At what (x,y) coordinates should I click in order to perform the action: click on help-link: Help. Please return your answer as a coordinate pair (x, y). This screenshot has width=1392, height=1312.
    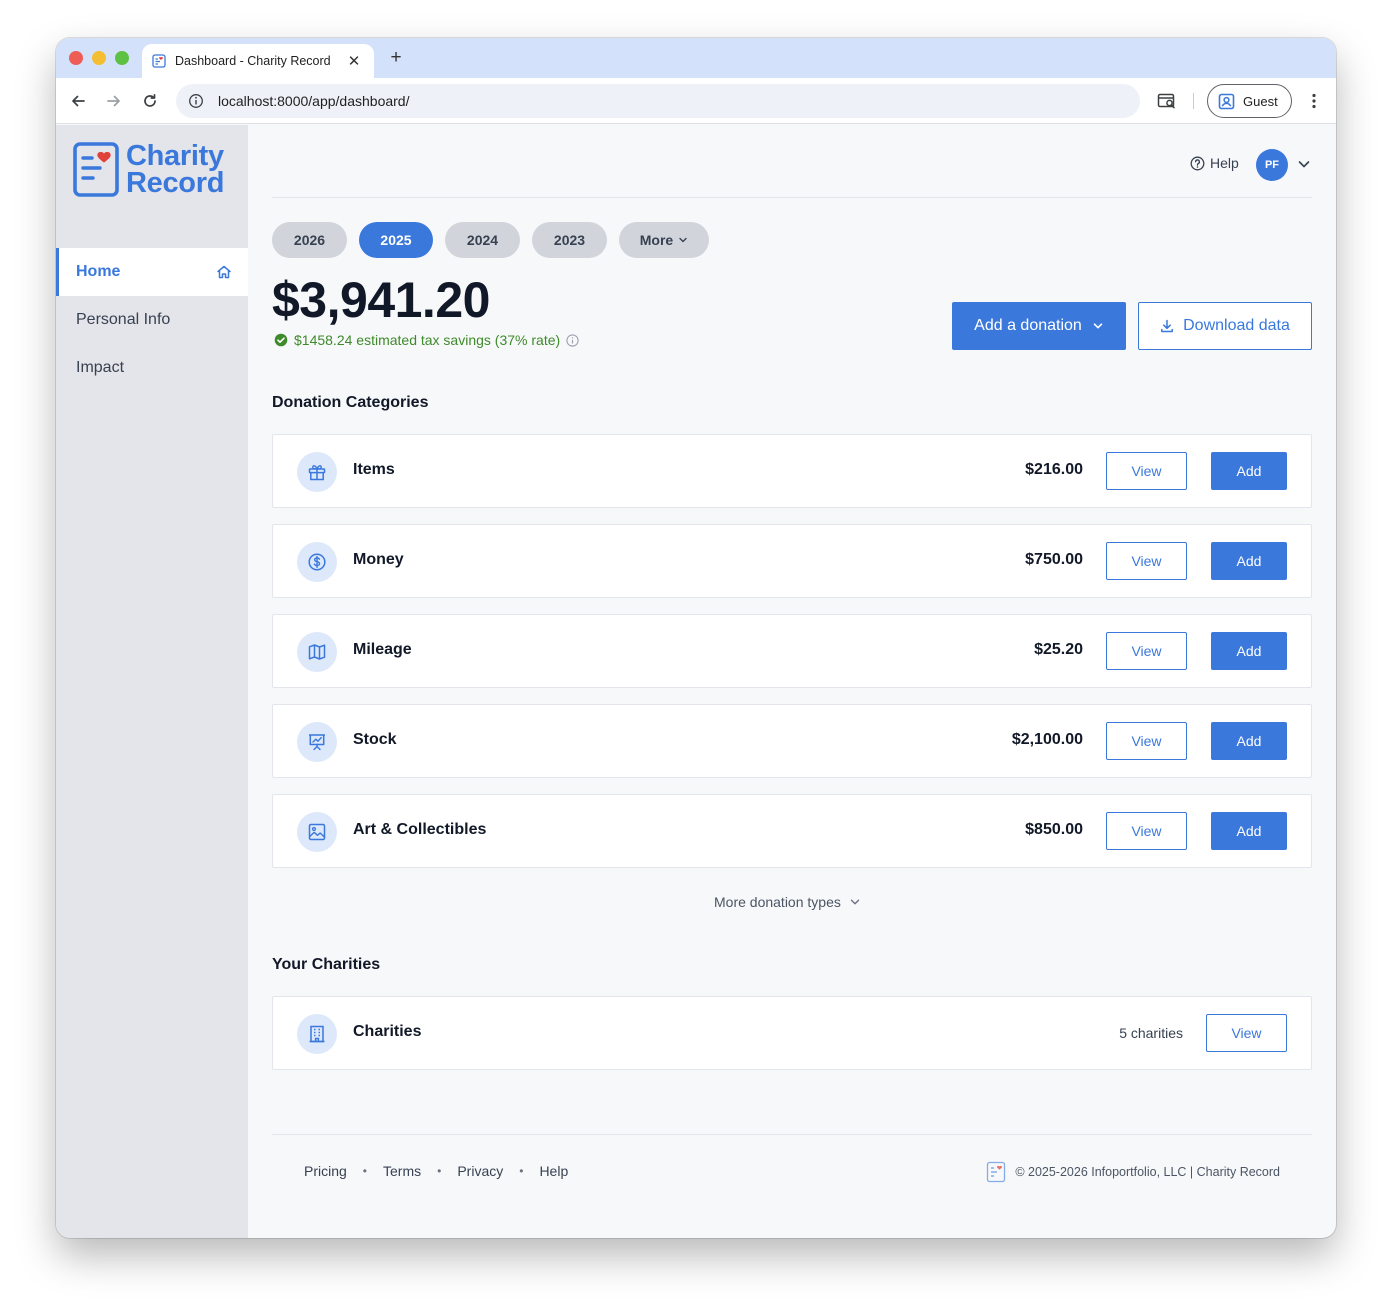
    Looking at the image, I should click on (1214, 163).